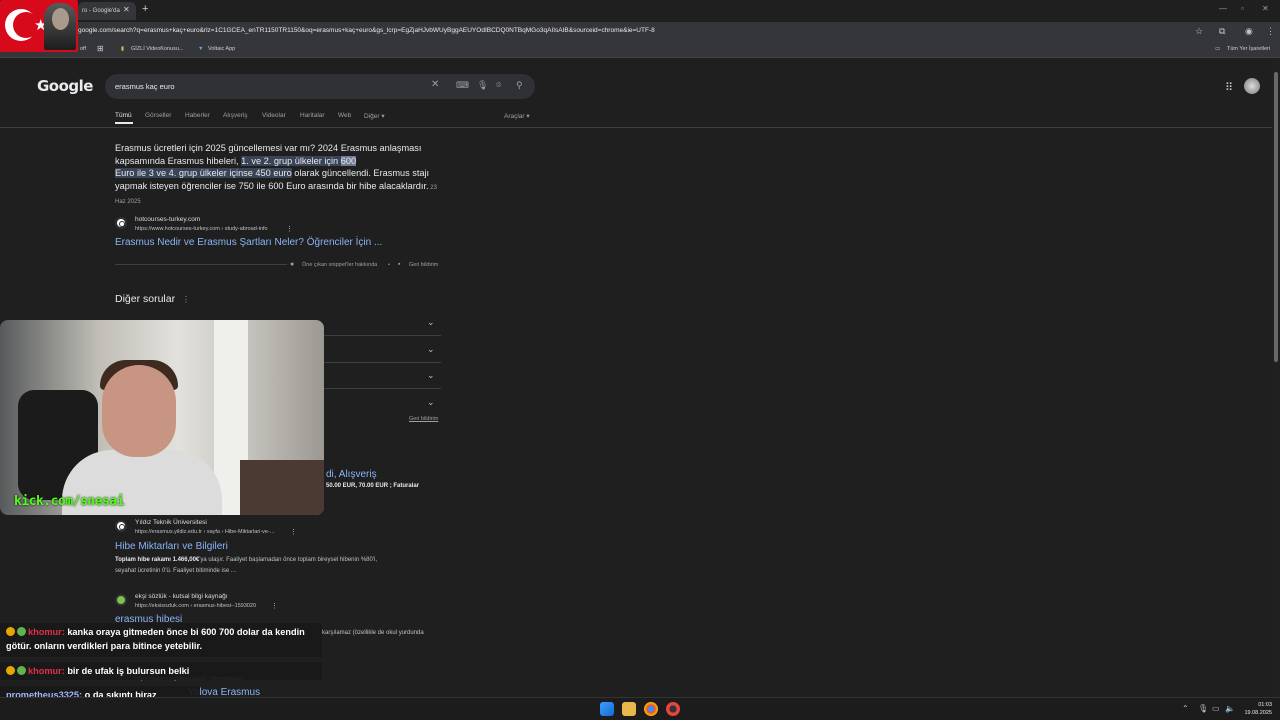 The image size is (1280, 720). Describe the element at coordinates (100, 48) in the screenshot. I see `apps-grid-icon: ⊞` at that location.